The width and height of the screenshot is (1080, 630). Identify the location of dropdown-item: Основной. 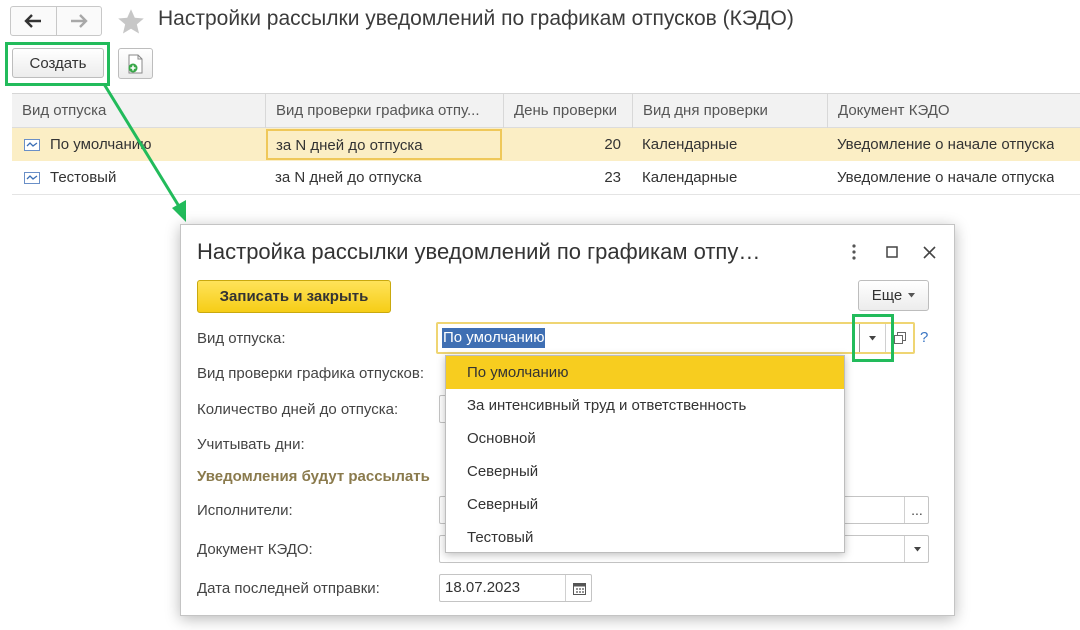
(645, 438).